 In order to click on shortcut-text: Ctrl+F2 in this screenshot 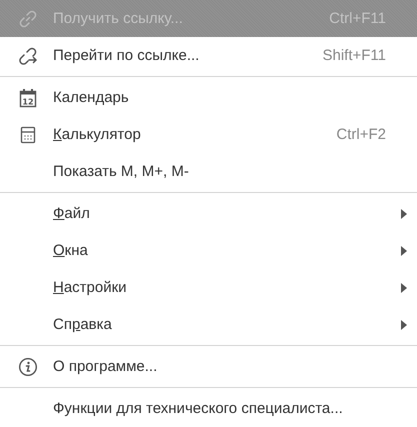, I will do `click(361, 134)`.